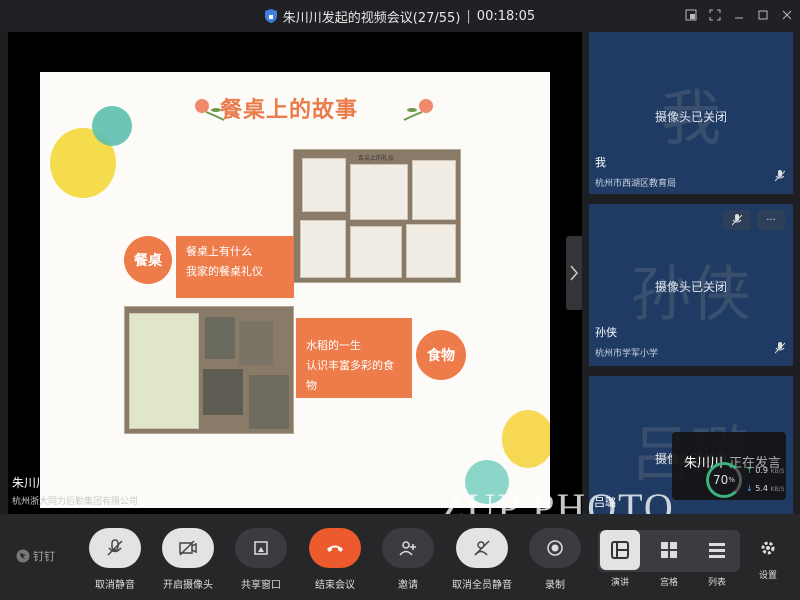 The image size is (800, 600). What do you see at coordinates (371, 18) in the screenshot?
I see `meeting-title-text: 朱川川发起的视频会议(27/55)` at bounding box center [371, 18].